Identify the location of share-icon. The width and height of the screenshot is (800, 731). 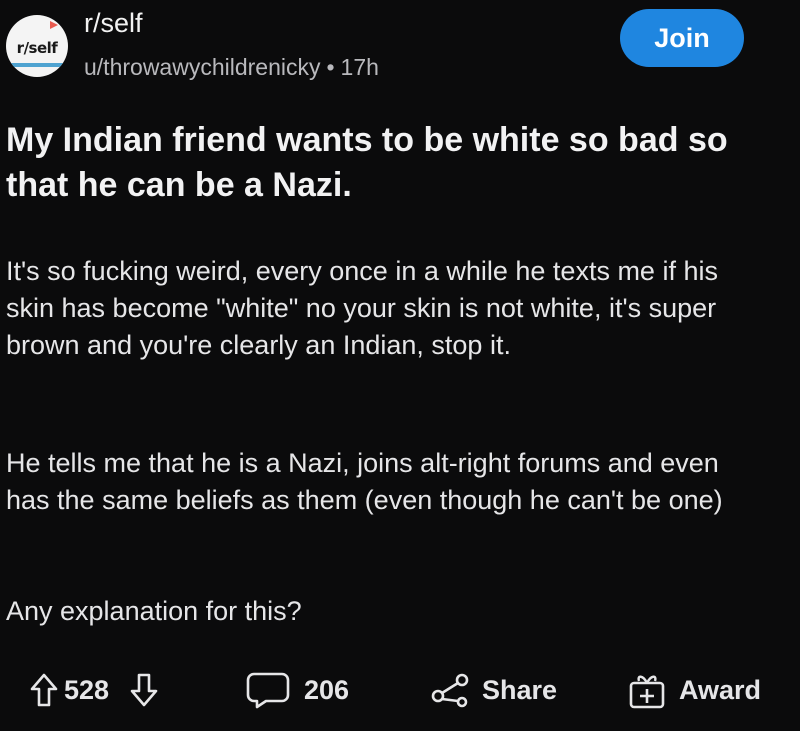
(450, 690).